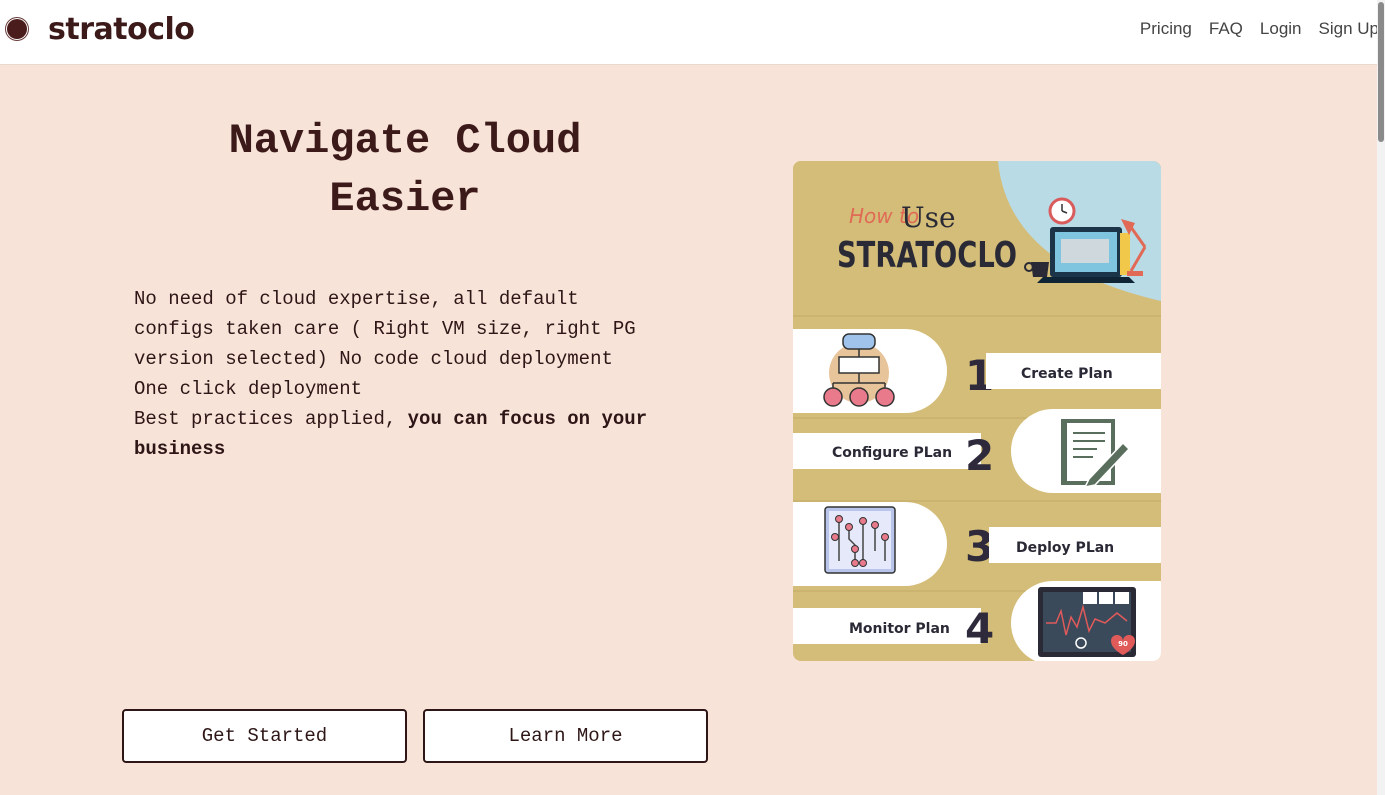 The image size is (1385, 795). What do you see at coordinates (899, 629) in the screenshot?
I see `step4-label: Monitor Plan` at bounding box center [899, 629].